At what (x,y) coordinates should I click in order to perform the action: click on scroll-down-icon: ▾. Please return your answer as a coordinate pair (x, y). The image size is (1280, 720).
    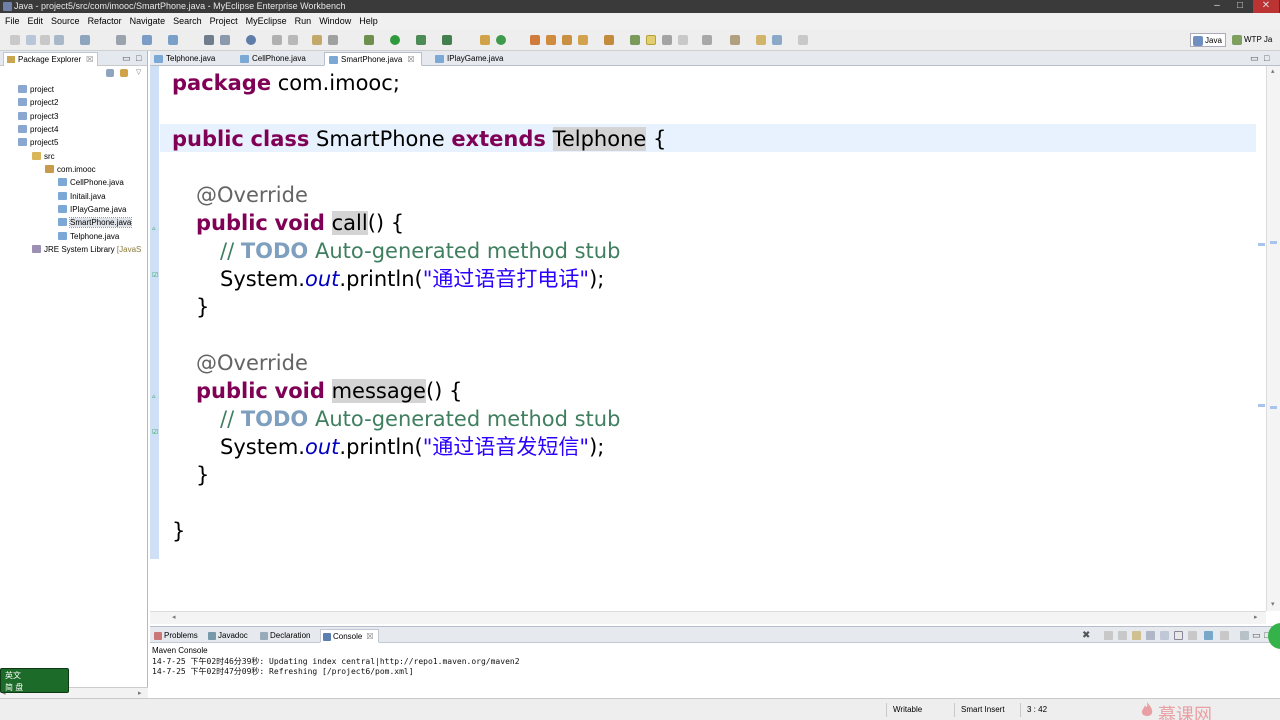
    Looking at the image, I should click on (1273, 604).